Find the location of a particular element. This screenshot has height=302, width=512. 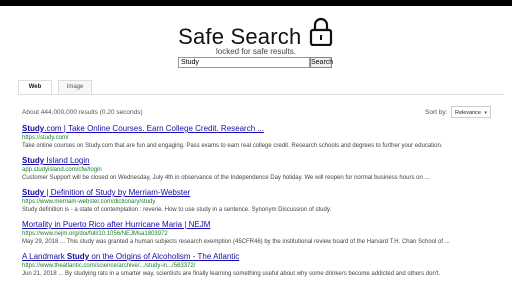

search-input is located at coordinates (244, 62).